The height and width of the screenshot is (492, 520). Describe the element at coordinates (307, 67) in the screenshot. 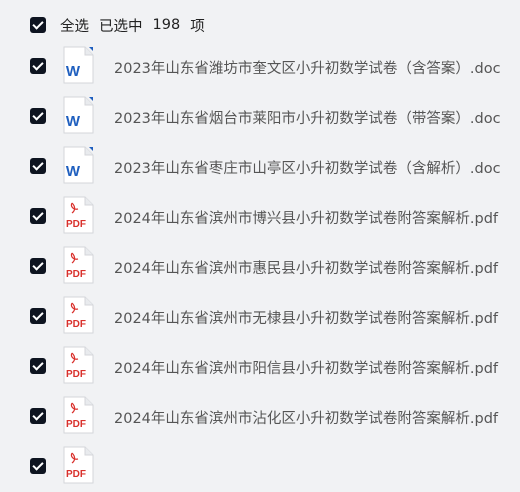

I see `file-name: 2023年山东省潍坊市奎文区小升初数学试卷（含答案）.doc` at that location.